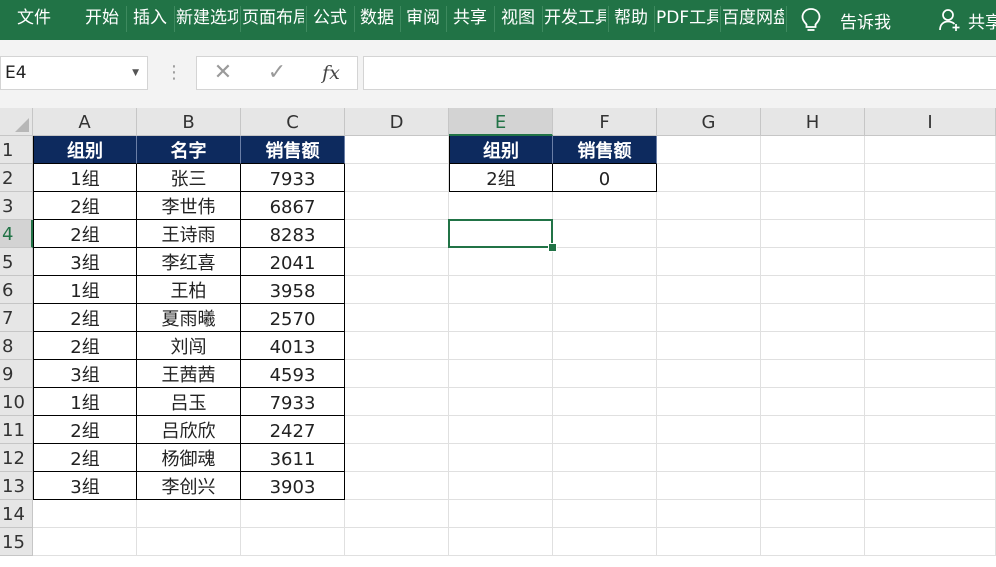 The height and width of the screenshot is (567, 996). What do you see at coordinates (575, 20) in the screenshot?
I see `tab-developer: 开发工具` at bounding box center [575, 20].